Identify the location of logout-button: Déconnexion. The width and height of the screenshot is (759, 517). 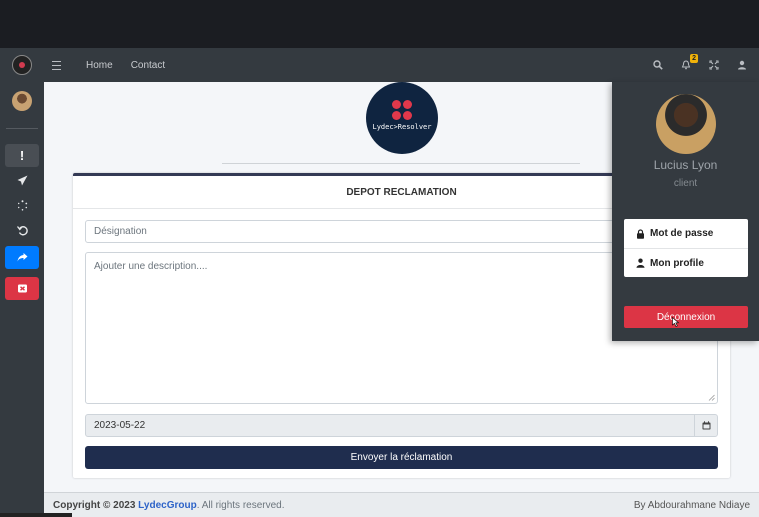
(686, 317).